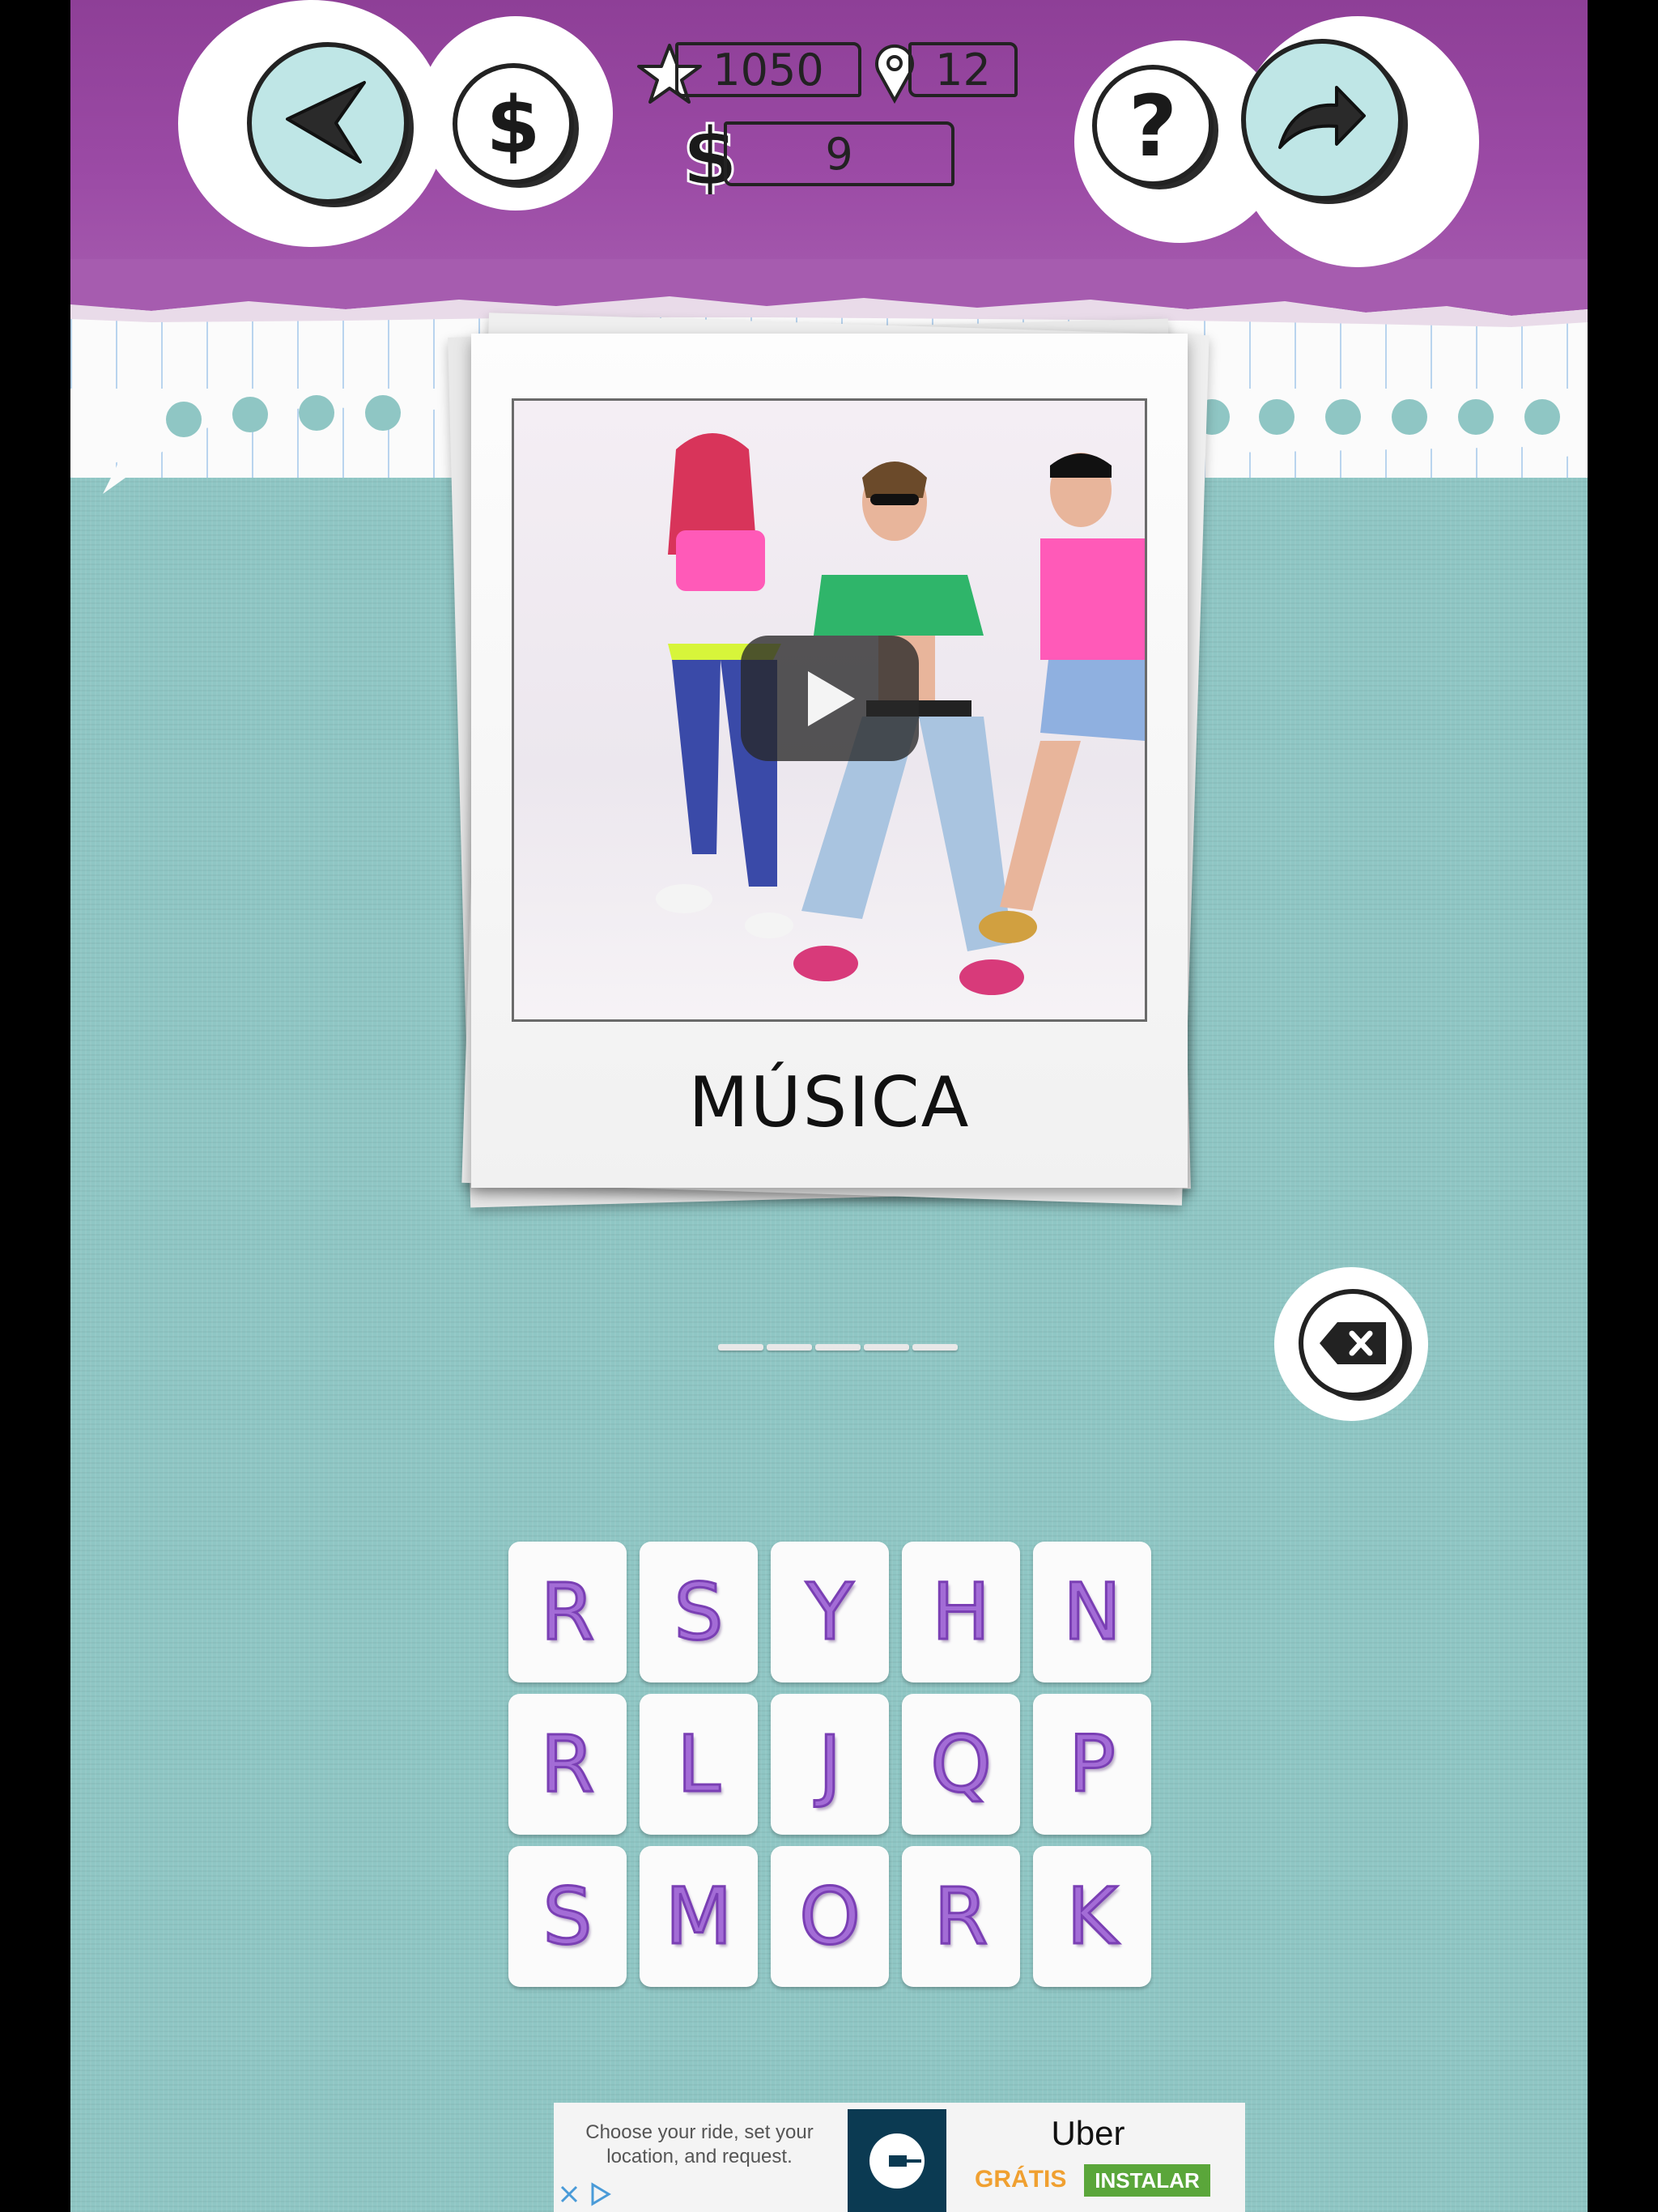 The width and height of the screenshot is (1658, 2212). I want to click on letter-tile: H, so click(961, 1612).